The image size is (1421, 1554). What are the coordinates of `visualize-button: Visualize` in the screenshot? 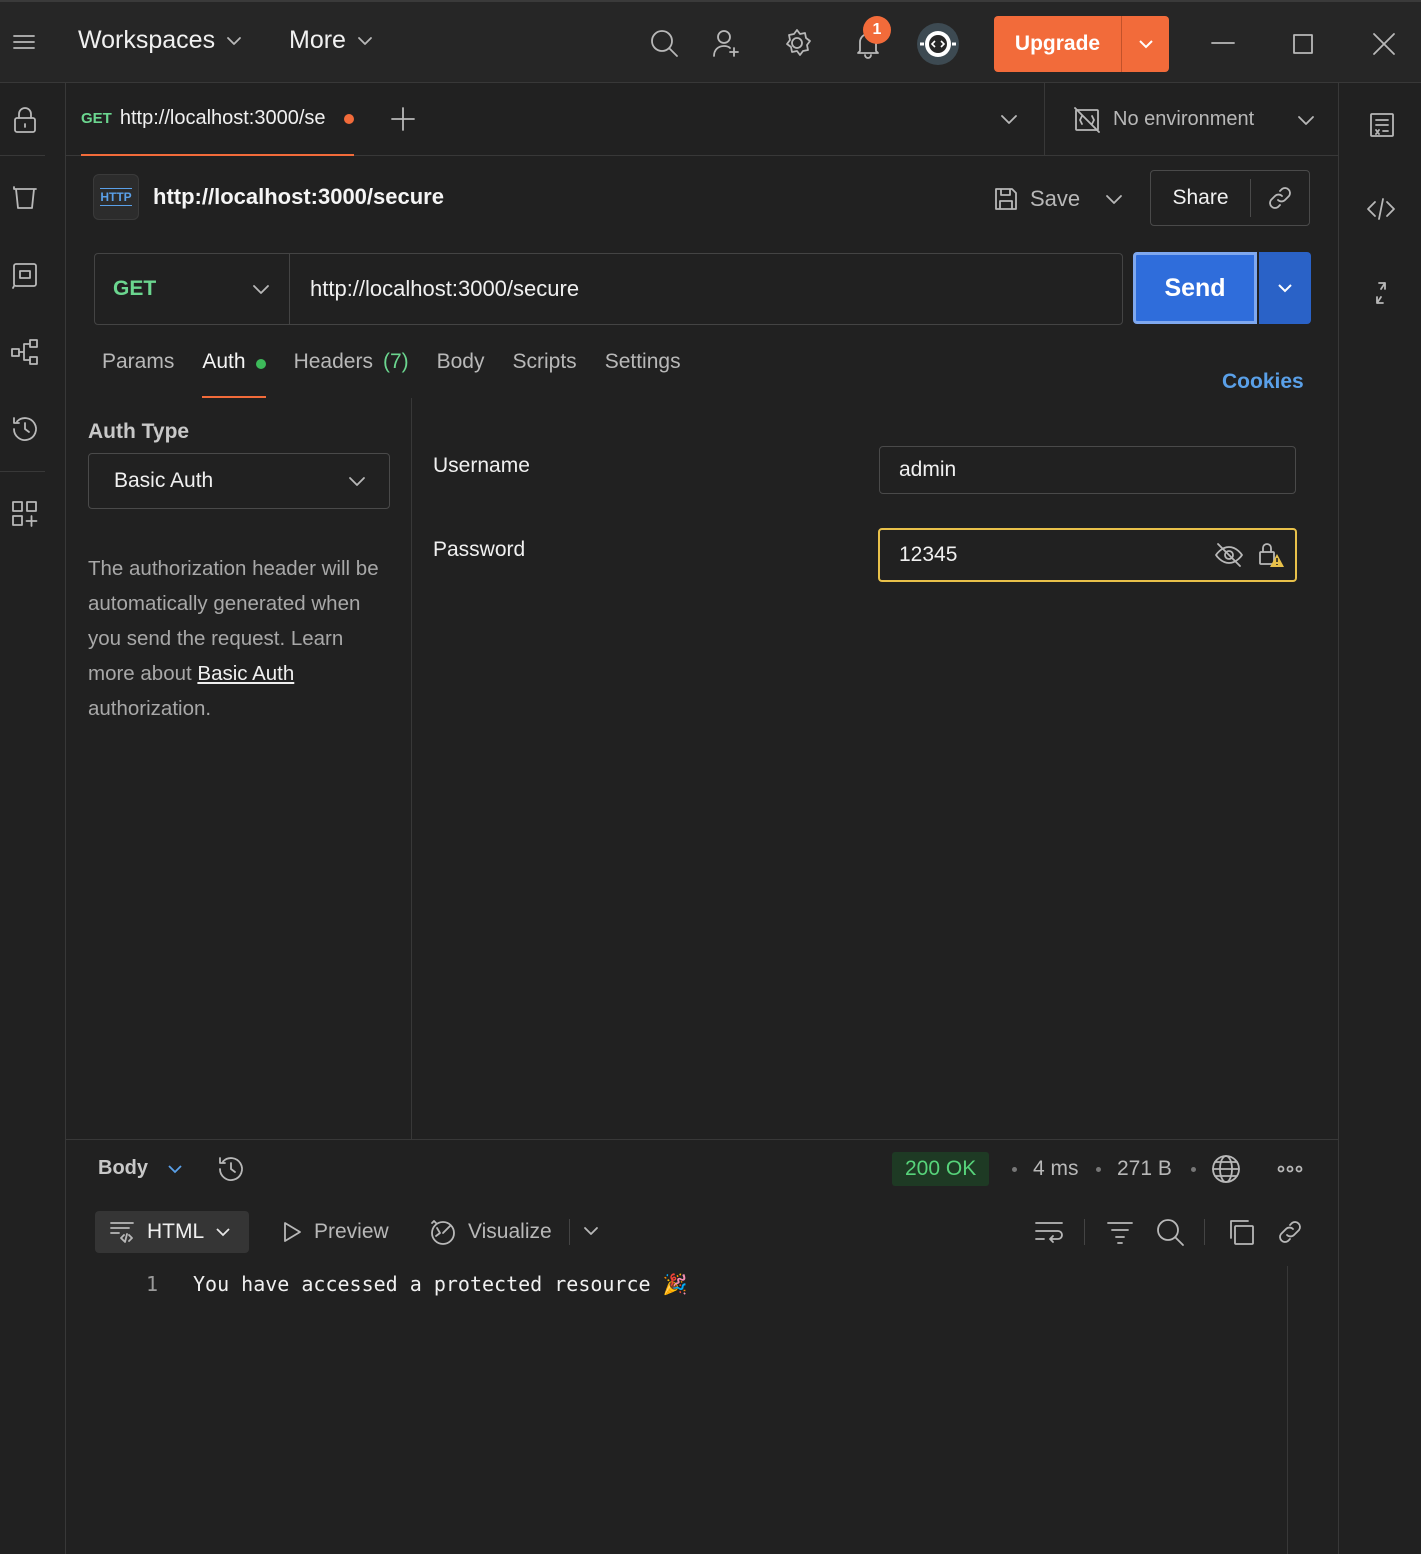 It's located at (490, 1232).